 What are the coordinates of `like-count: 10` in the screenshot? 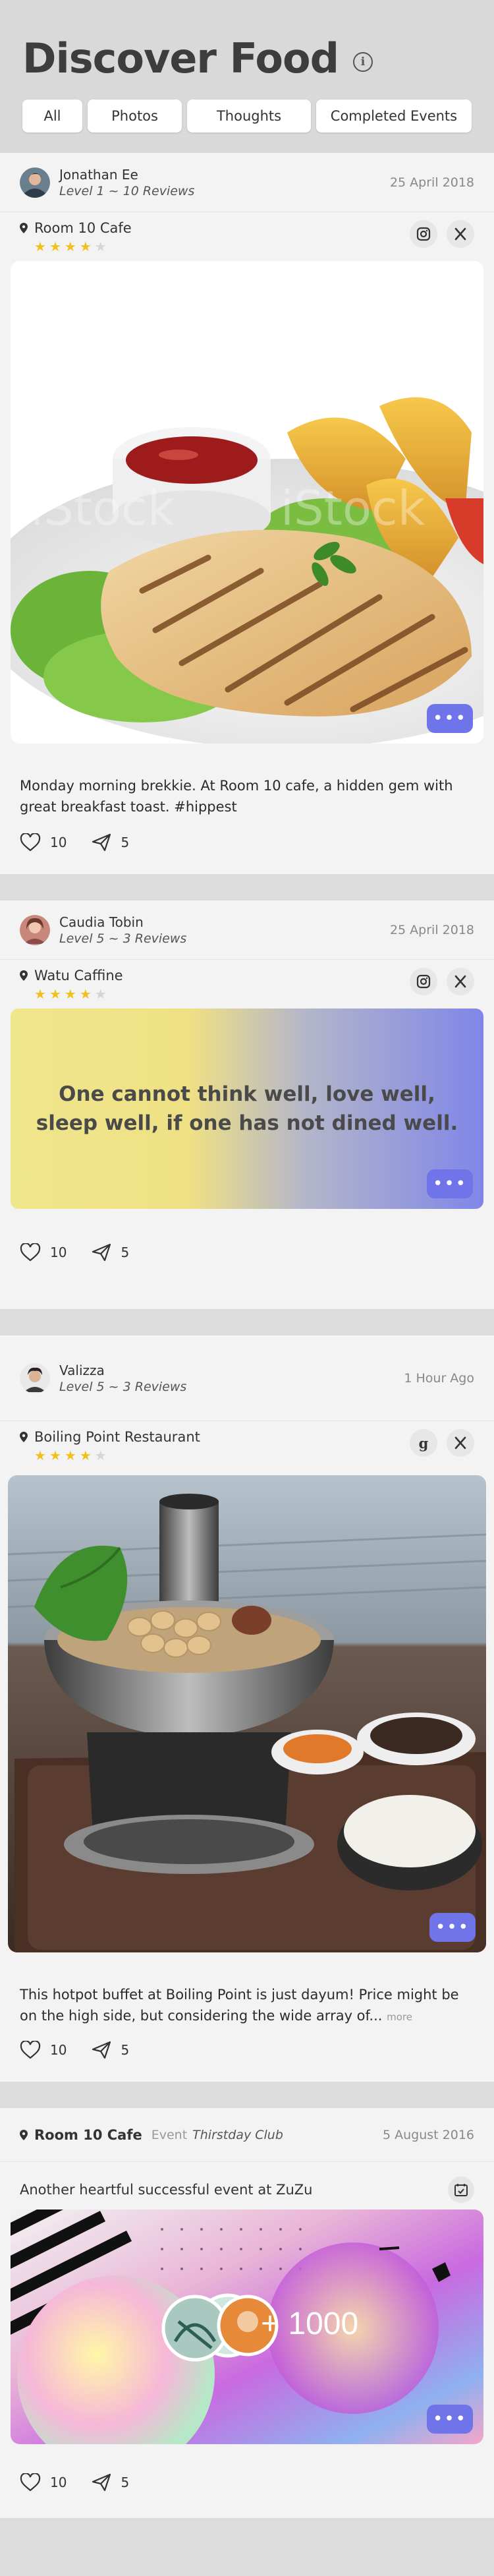 It's located at (58, 842).